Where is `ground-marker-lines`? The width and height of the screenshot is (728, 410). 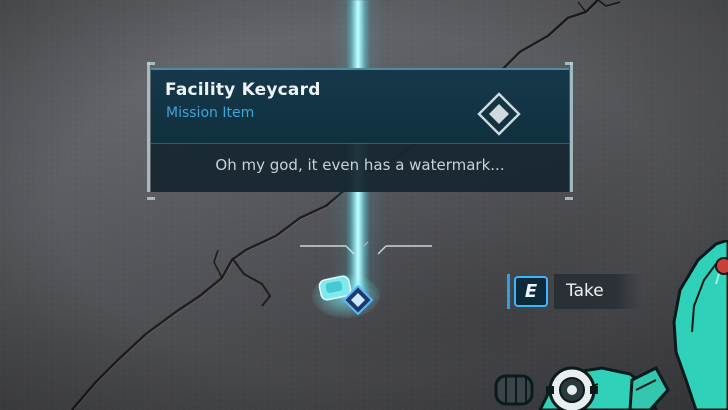 ground-marker-lines is located at coordinates (366, 248).